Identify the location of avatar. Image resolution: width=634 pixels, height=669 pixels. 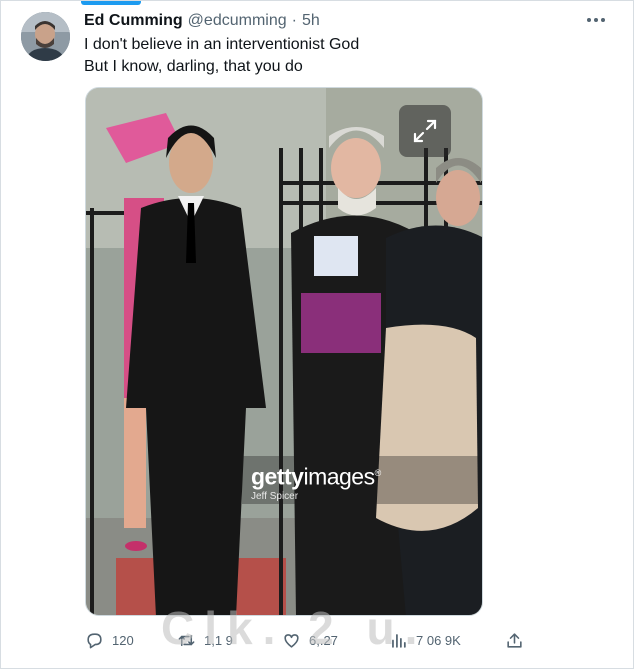
(45, 36).